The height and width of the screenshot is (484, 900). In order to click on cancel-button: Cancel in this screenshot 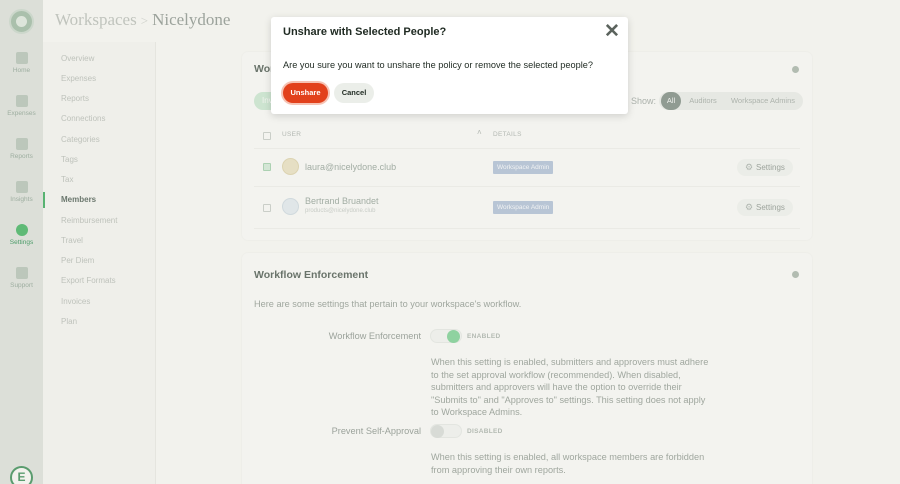, I will do `click(354, 93)`.